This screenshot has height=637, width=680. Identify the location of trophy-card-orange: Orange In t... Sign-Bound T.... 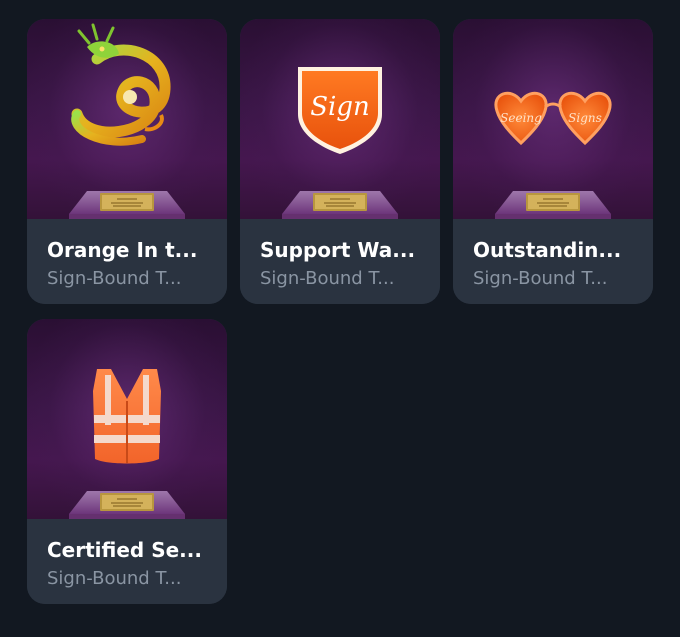
(127, 161).